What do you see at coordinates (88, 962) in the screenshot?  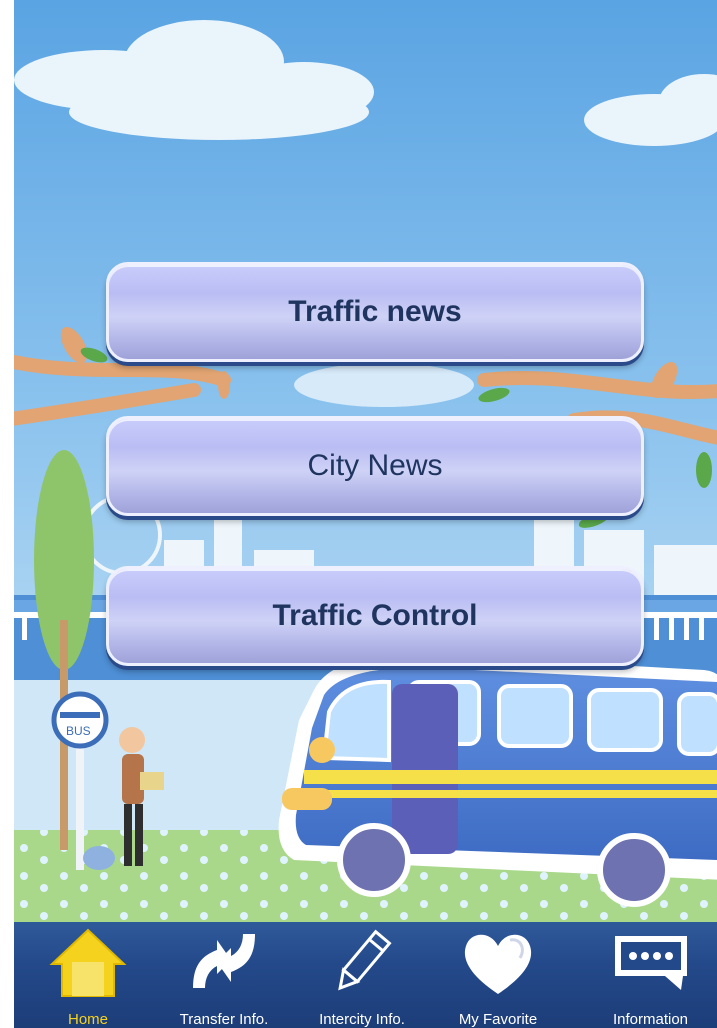 I see `home-icon` at bounding box center [88, 962].